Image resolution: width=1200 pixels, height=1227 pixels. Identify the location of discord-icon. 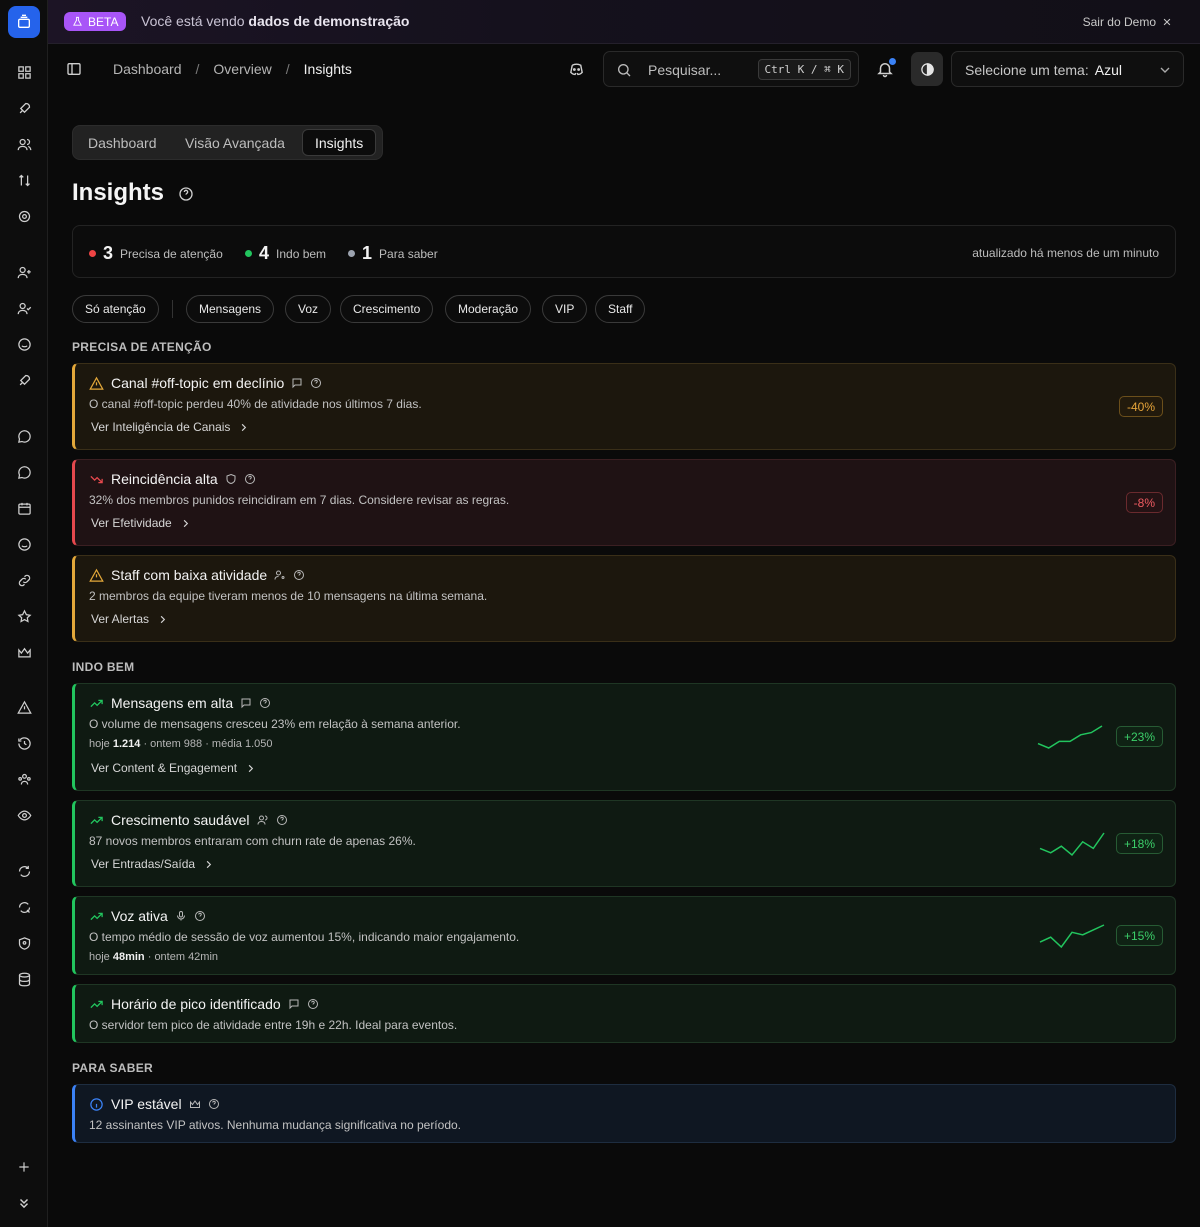
(576, 69).